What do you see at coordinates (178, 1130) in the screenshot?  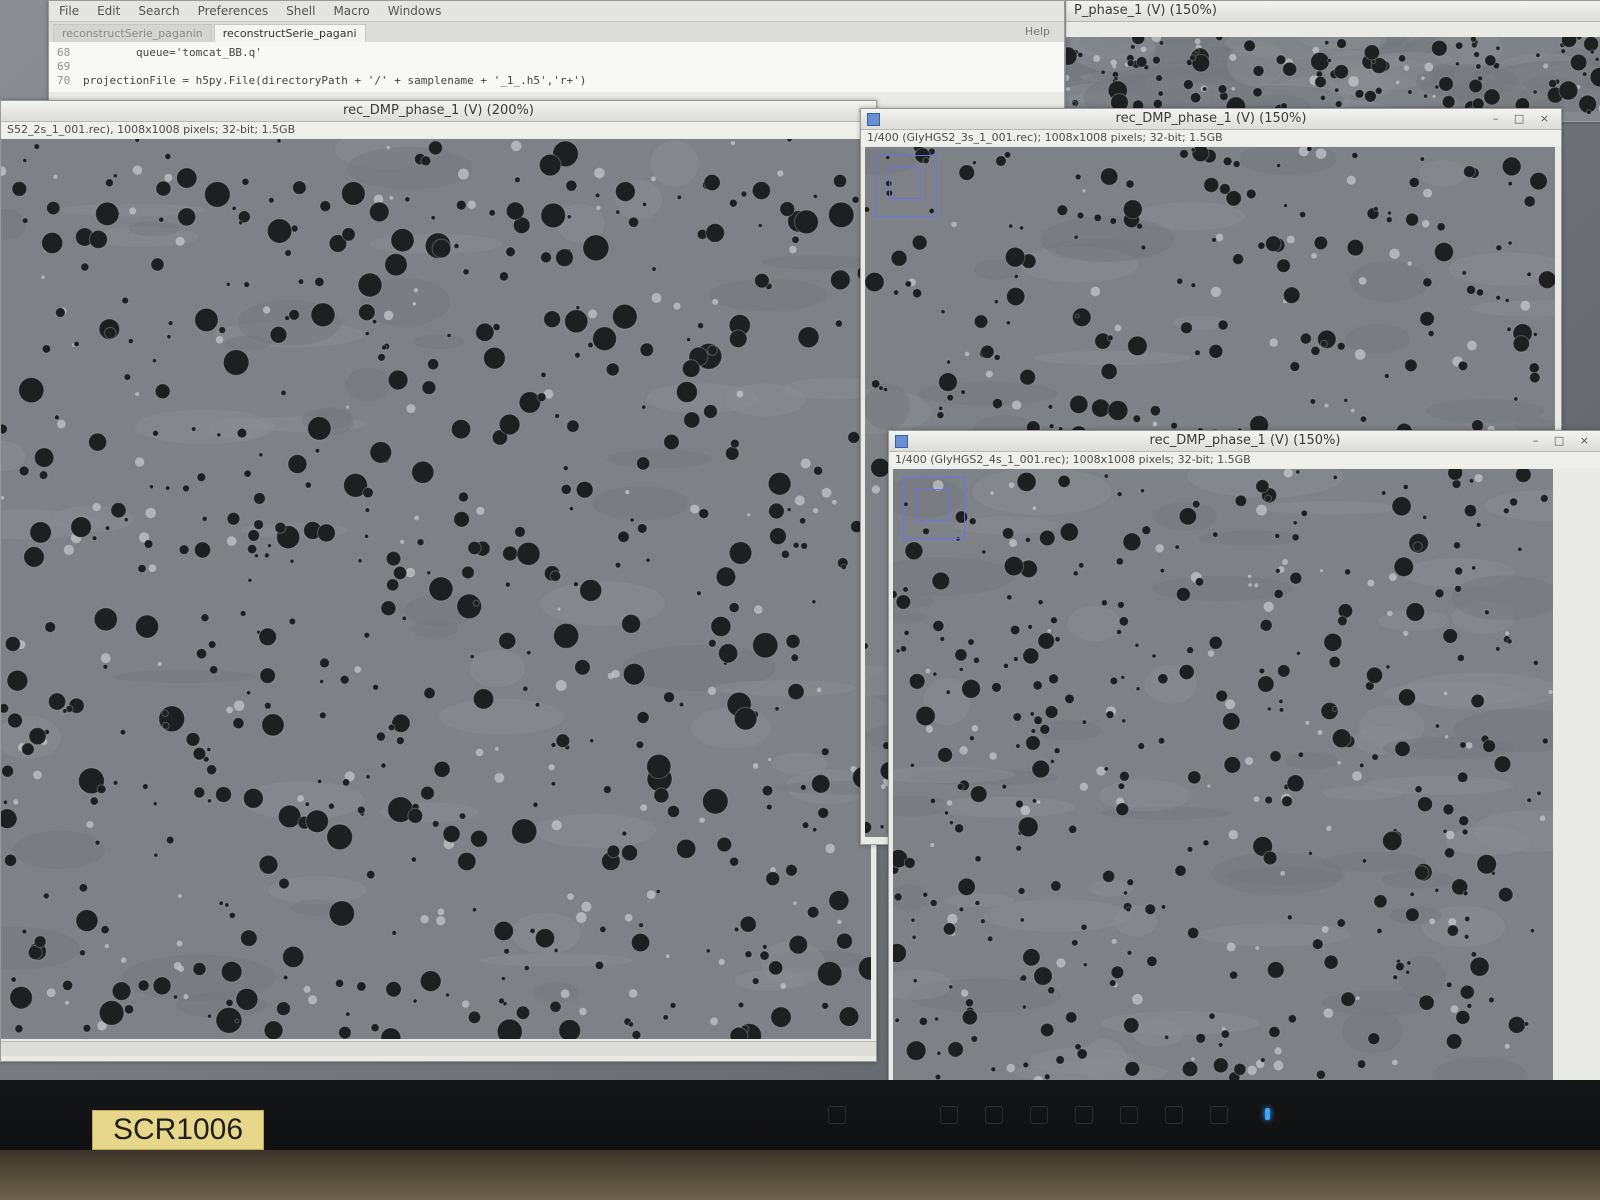 I see `asset-tag-label: SCR1006` at bounding box center [178, 1130].